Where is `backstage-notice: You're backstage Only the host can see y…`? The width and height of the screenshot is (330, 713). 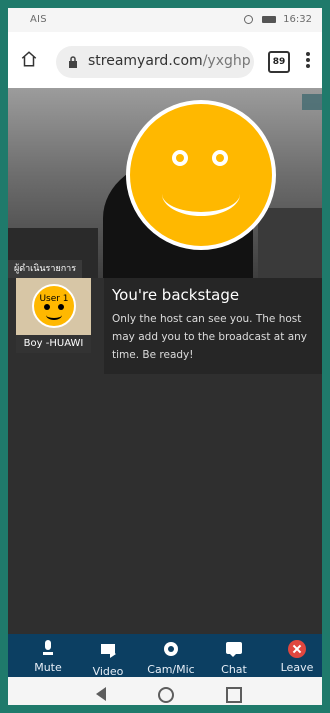
backstage-notice: You're backstage Only the host can see y… is located at coordinates (213, 326).